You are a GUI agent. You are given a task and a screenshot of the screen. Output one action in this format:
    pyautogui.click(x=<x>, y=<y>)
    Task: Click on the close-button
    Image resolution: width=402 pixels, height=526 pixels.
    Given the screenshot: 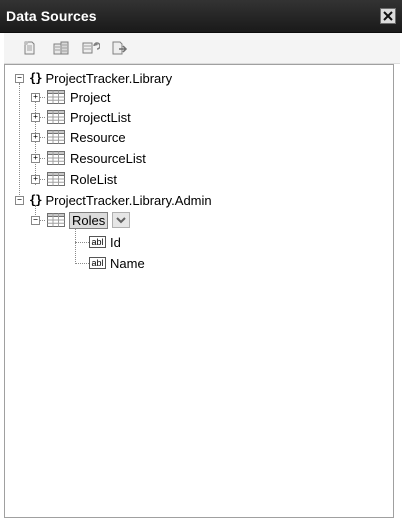 What is the action you would take?
    pyautogui.click(x=388, y=16)
    